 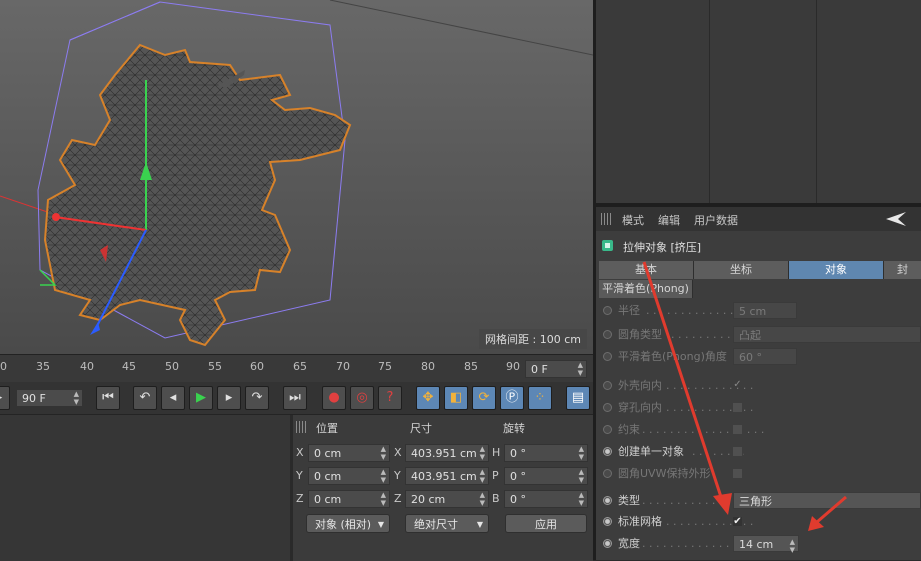 I want to click on goto-end-icon: ⏭, so click(x=295, y=398).